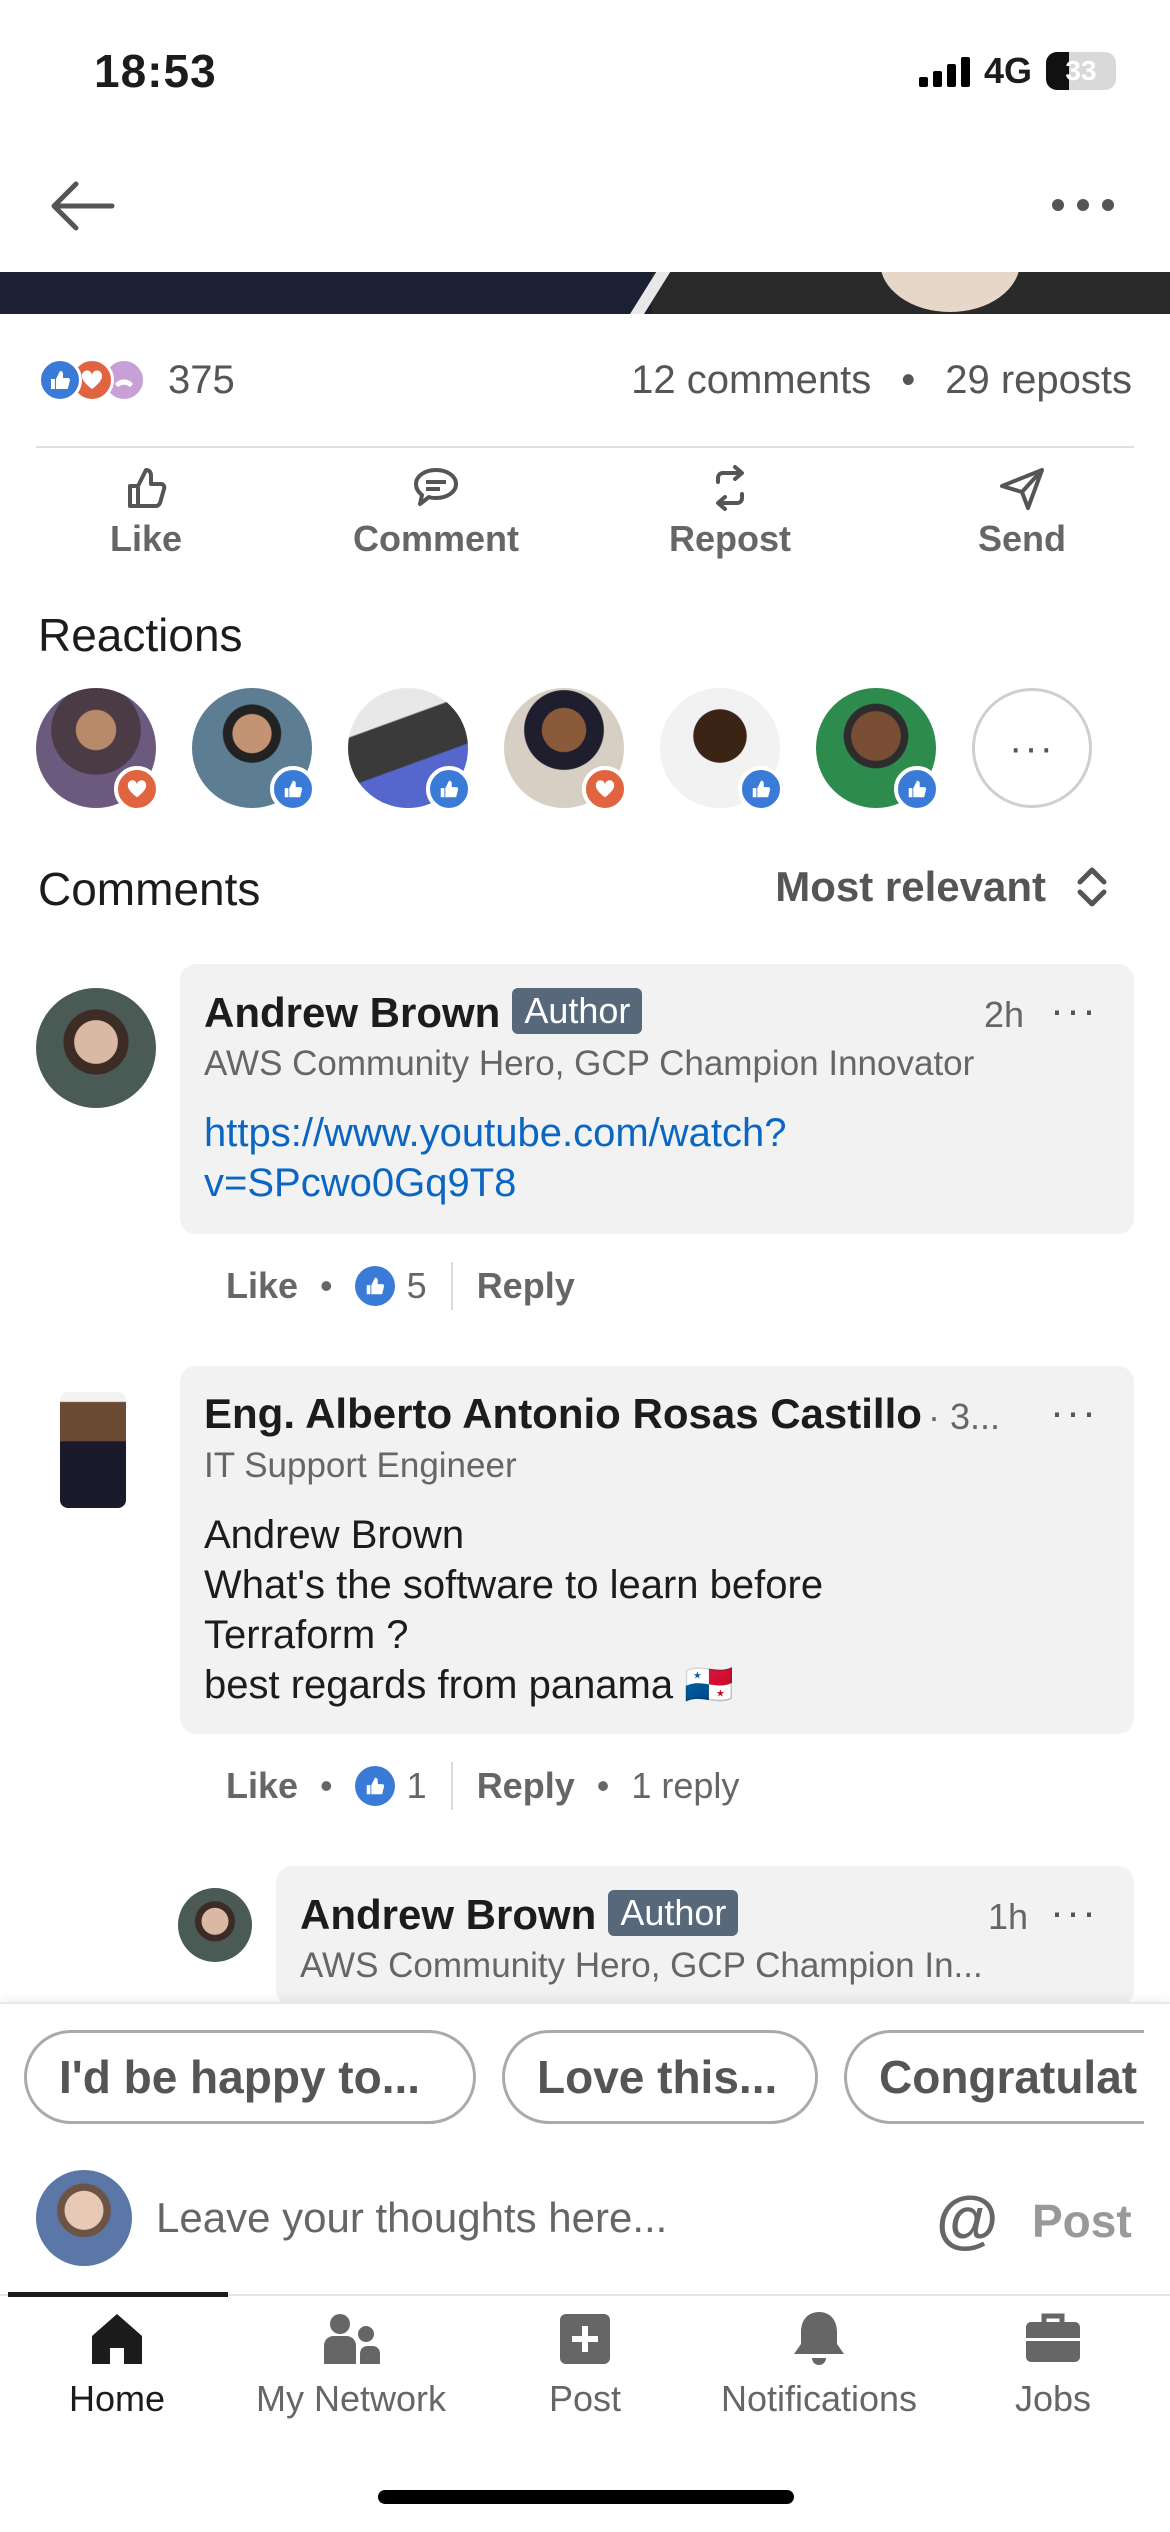 The width and height of the screenshot is (1170, 2532). Describe the element at coordinates (563, 1414) in the screenshot. I see `commenter-name: Eng. Alberto Antonio Rosas Castillo` at that location.